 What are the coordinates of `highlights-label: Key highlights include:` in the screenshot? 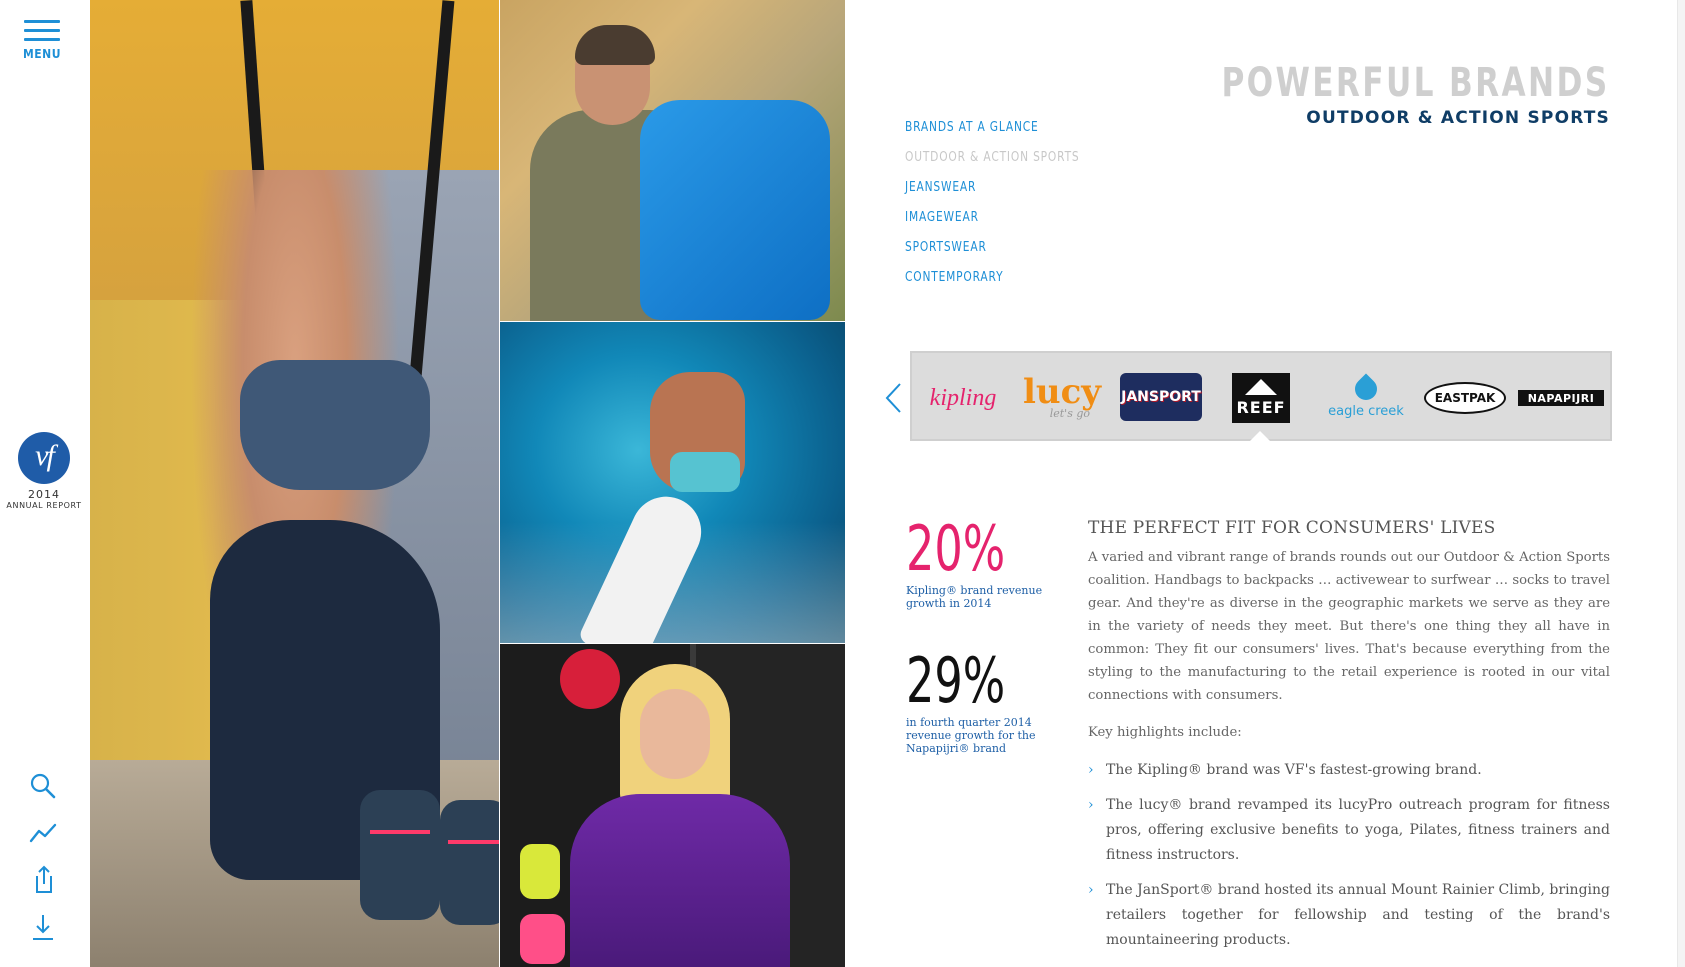 It's located at (1165, 732).